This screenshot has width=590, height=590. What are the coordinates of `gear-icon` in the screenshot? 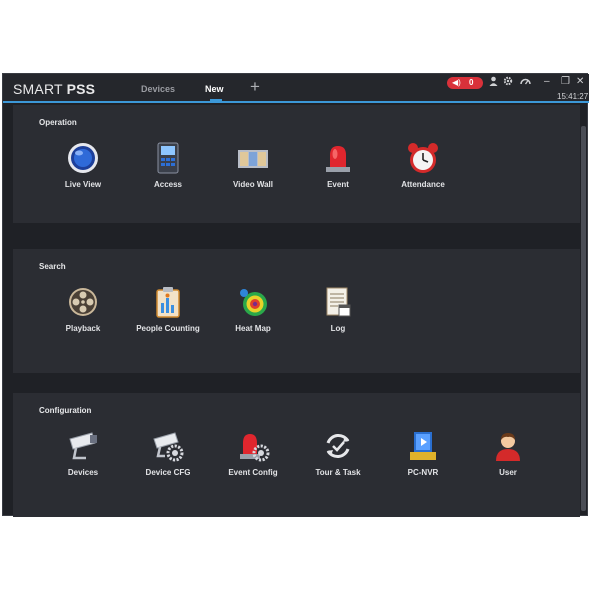 It's located at (508, 83).